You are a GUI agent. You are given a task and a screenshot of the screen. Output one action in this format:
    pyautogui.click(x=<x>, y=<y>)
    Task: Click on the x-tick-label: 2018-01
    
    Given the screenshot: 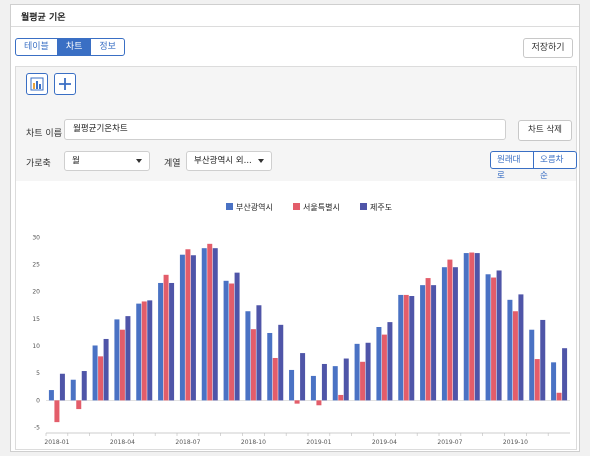 What is the action you would take?
    pyautogui.click(x=56, y=442)
    